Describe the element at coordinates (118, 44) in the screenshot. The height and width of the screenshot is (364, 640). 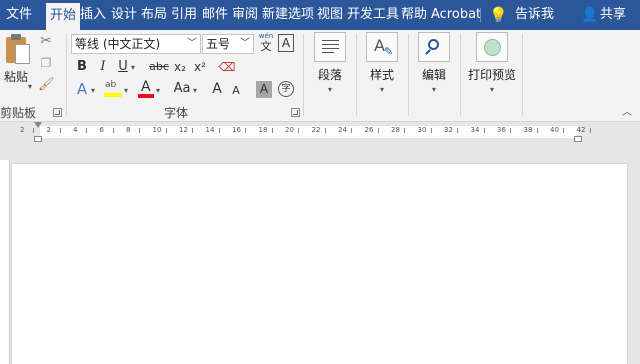
I see `font-name-value: 等线 (中文正文)` at that location.